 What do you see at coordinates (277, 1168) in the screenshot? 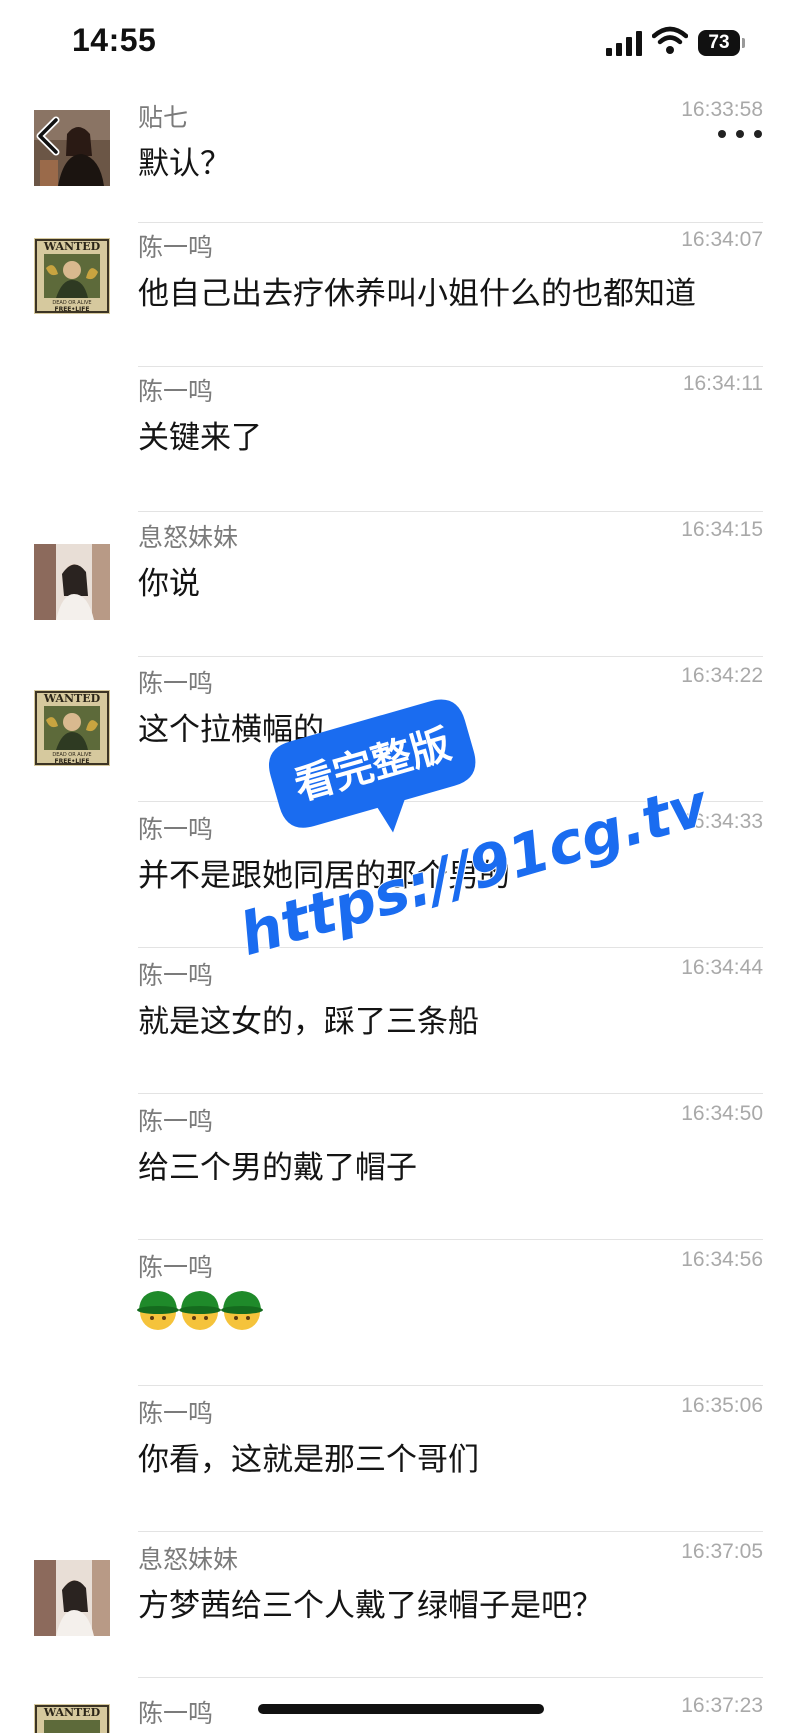
I see `message-text: 给三个男的戴了帽子` at bounding box center [277, 1168].